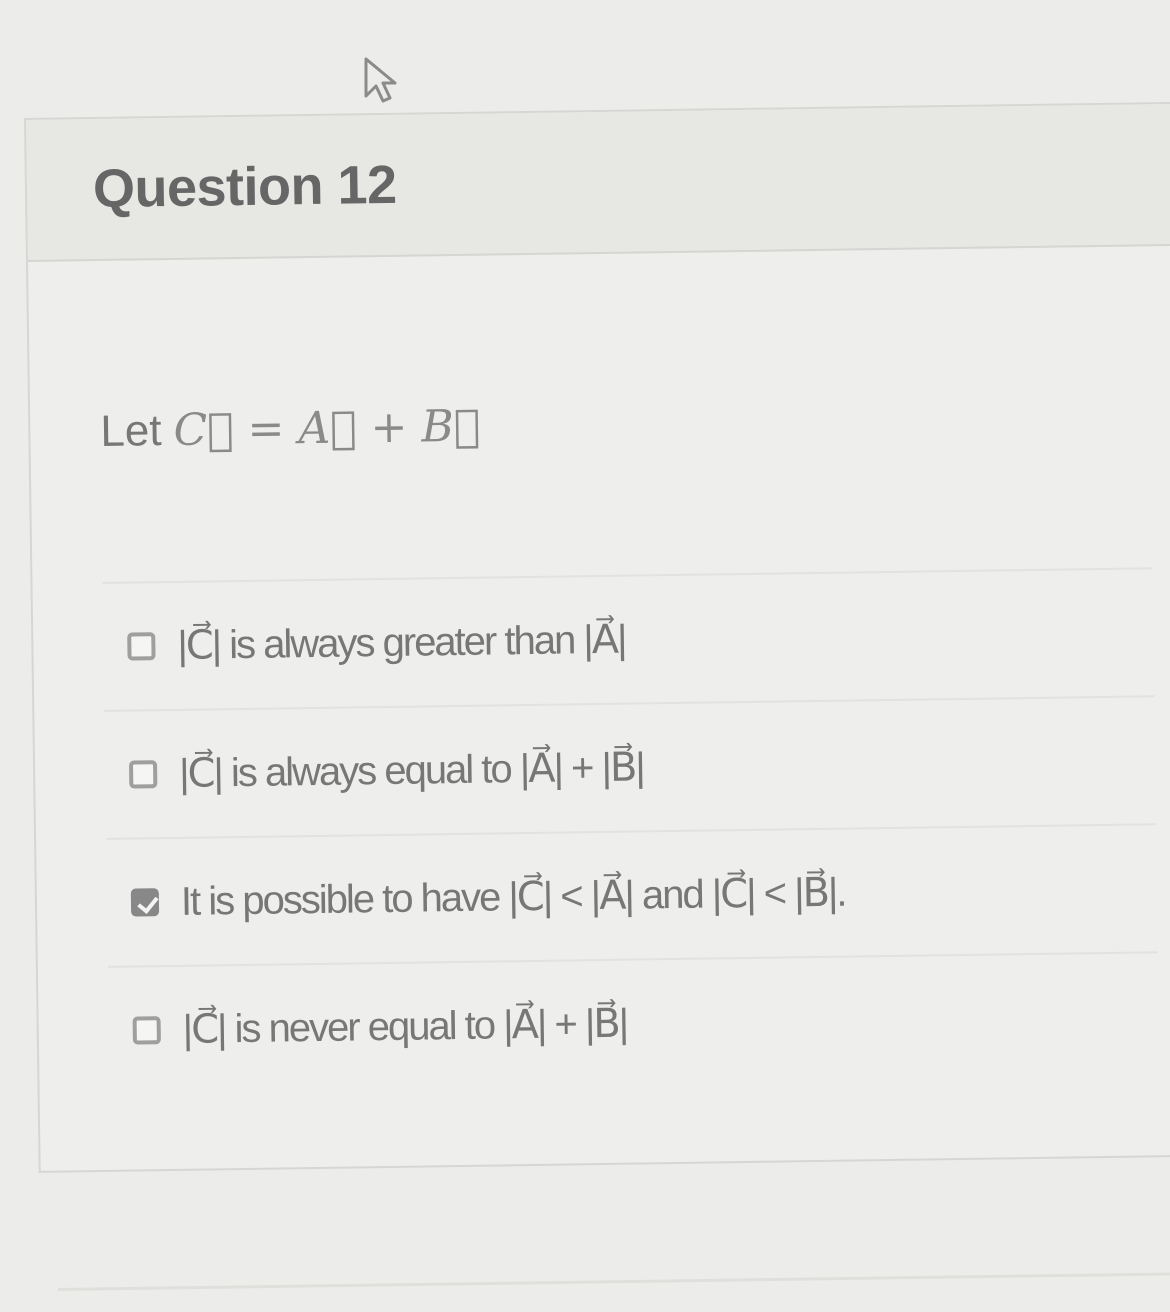  Describe the element at coordinates (411, 770) in the screenshot. I see `answer-label: |C⃗| is always equal to |A⃗| + |B⃗|` at that location.